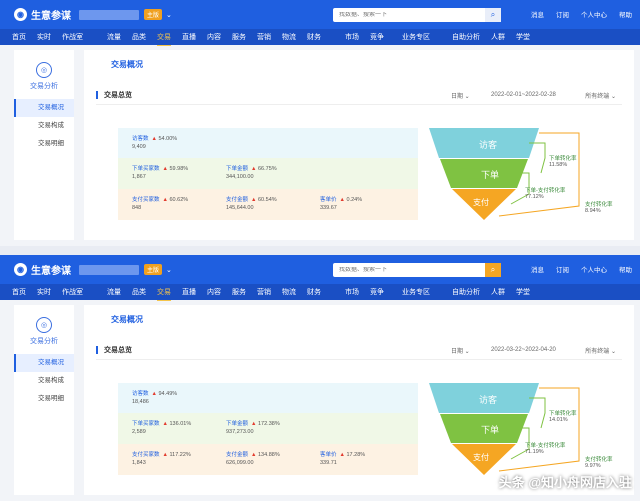  Describe the element at coordinates (168, 394) in the screenshot. I see `metric-pct: 94.49%` at that location.